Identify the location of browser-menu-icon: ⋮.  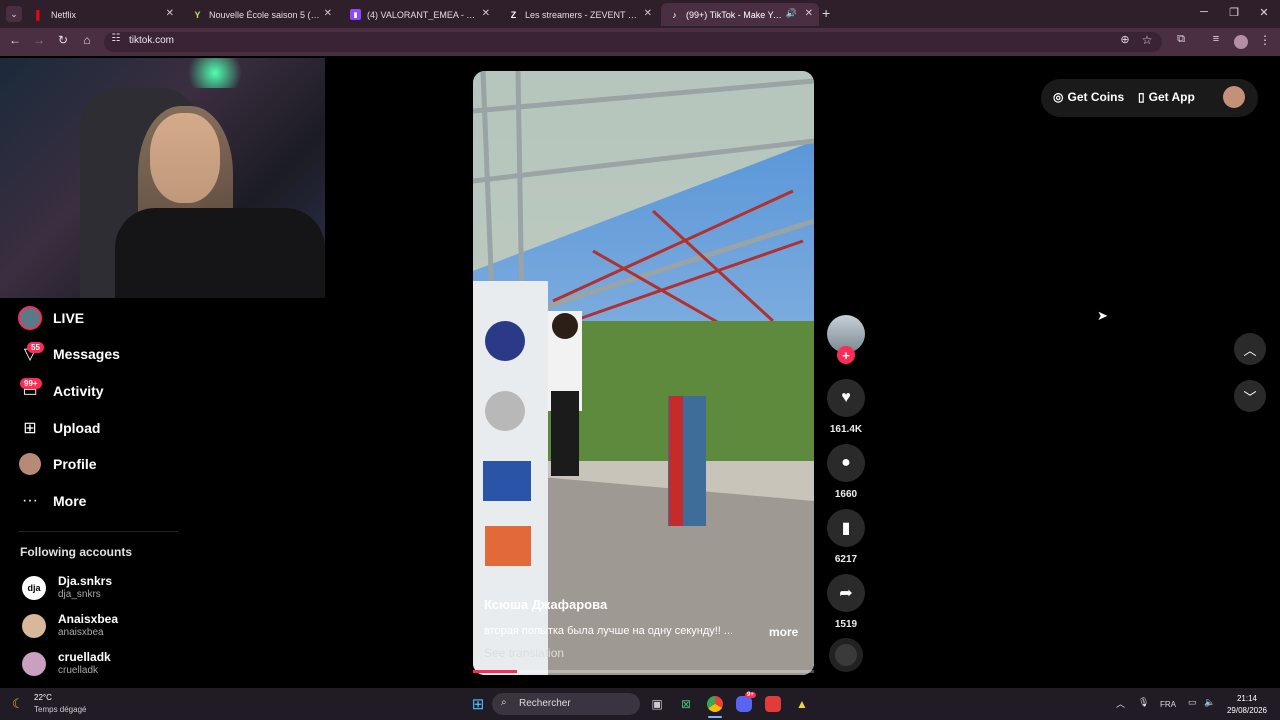
(1265, 40).